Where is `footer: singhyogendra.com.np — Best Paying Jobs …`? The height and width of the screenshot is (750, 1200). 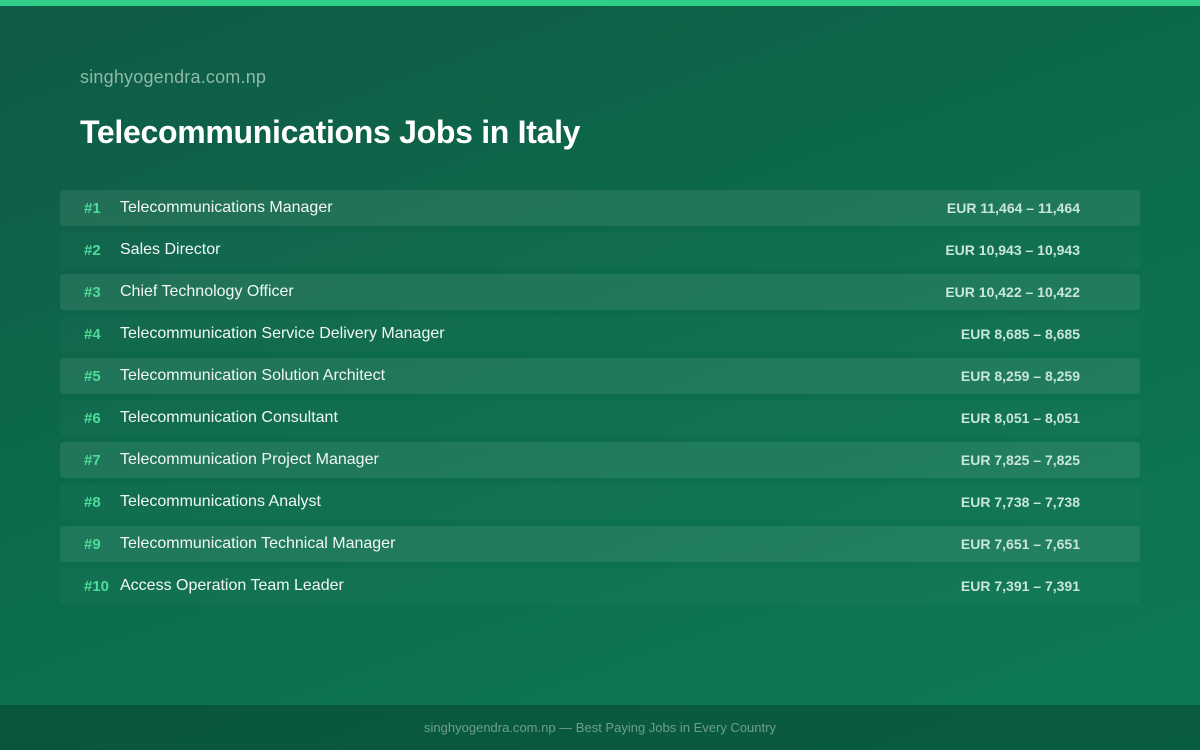
footer: singhyogendra.com.np — Best Paying Jobs … is located at coordinates (600, 727).